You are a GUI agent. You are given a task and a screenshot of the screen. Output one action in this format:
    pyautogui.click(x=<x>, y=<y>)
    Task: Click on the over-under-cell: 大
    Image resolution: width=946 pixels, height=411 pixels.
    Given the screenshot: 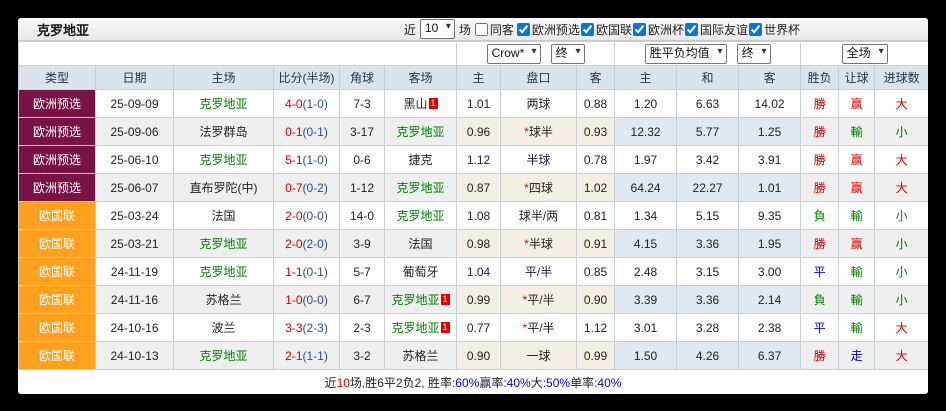 What is the action you would take?
    pyautogui.click(x=901, y=159)
    